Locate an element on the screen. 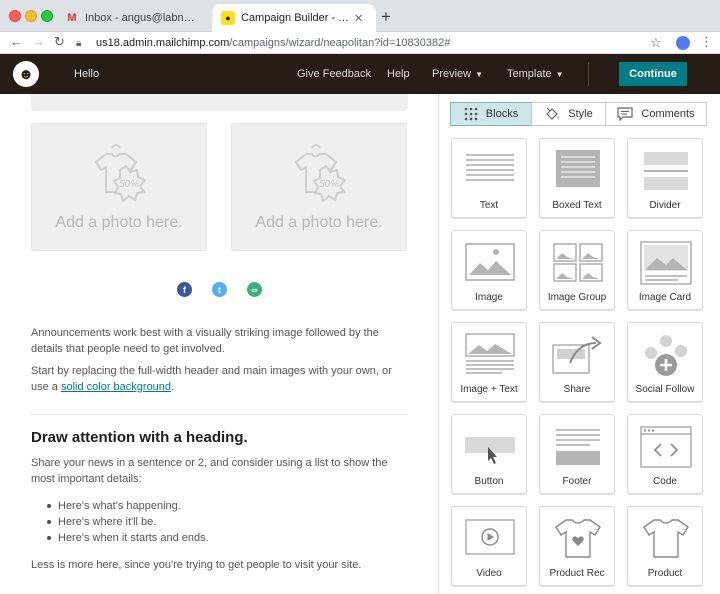 The width and height of the screenshot is (720, 594). block-footer: Footer is located at coordinates (577, 454).